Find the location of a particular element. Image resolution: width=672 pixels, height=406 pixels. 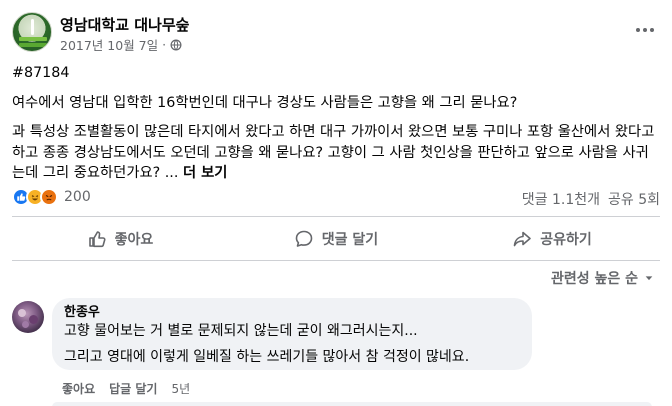

globe-icon is located at coordinates (176, 44).